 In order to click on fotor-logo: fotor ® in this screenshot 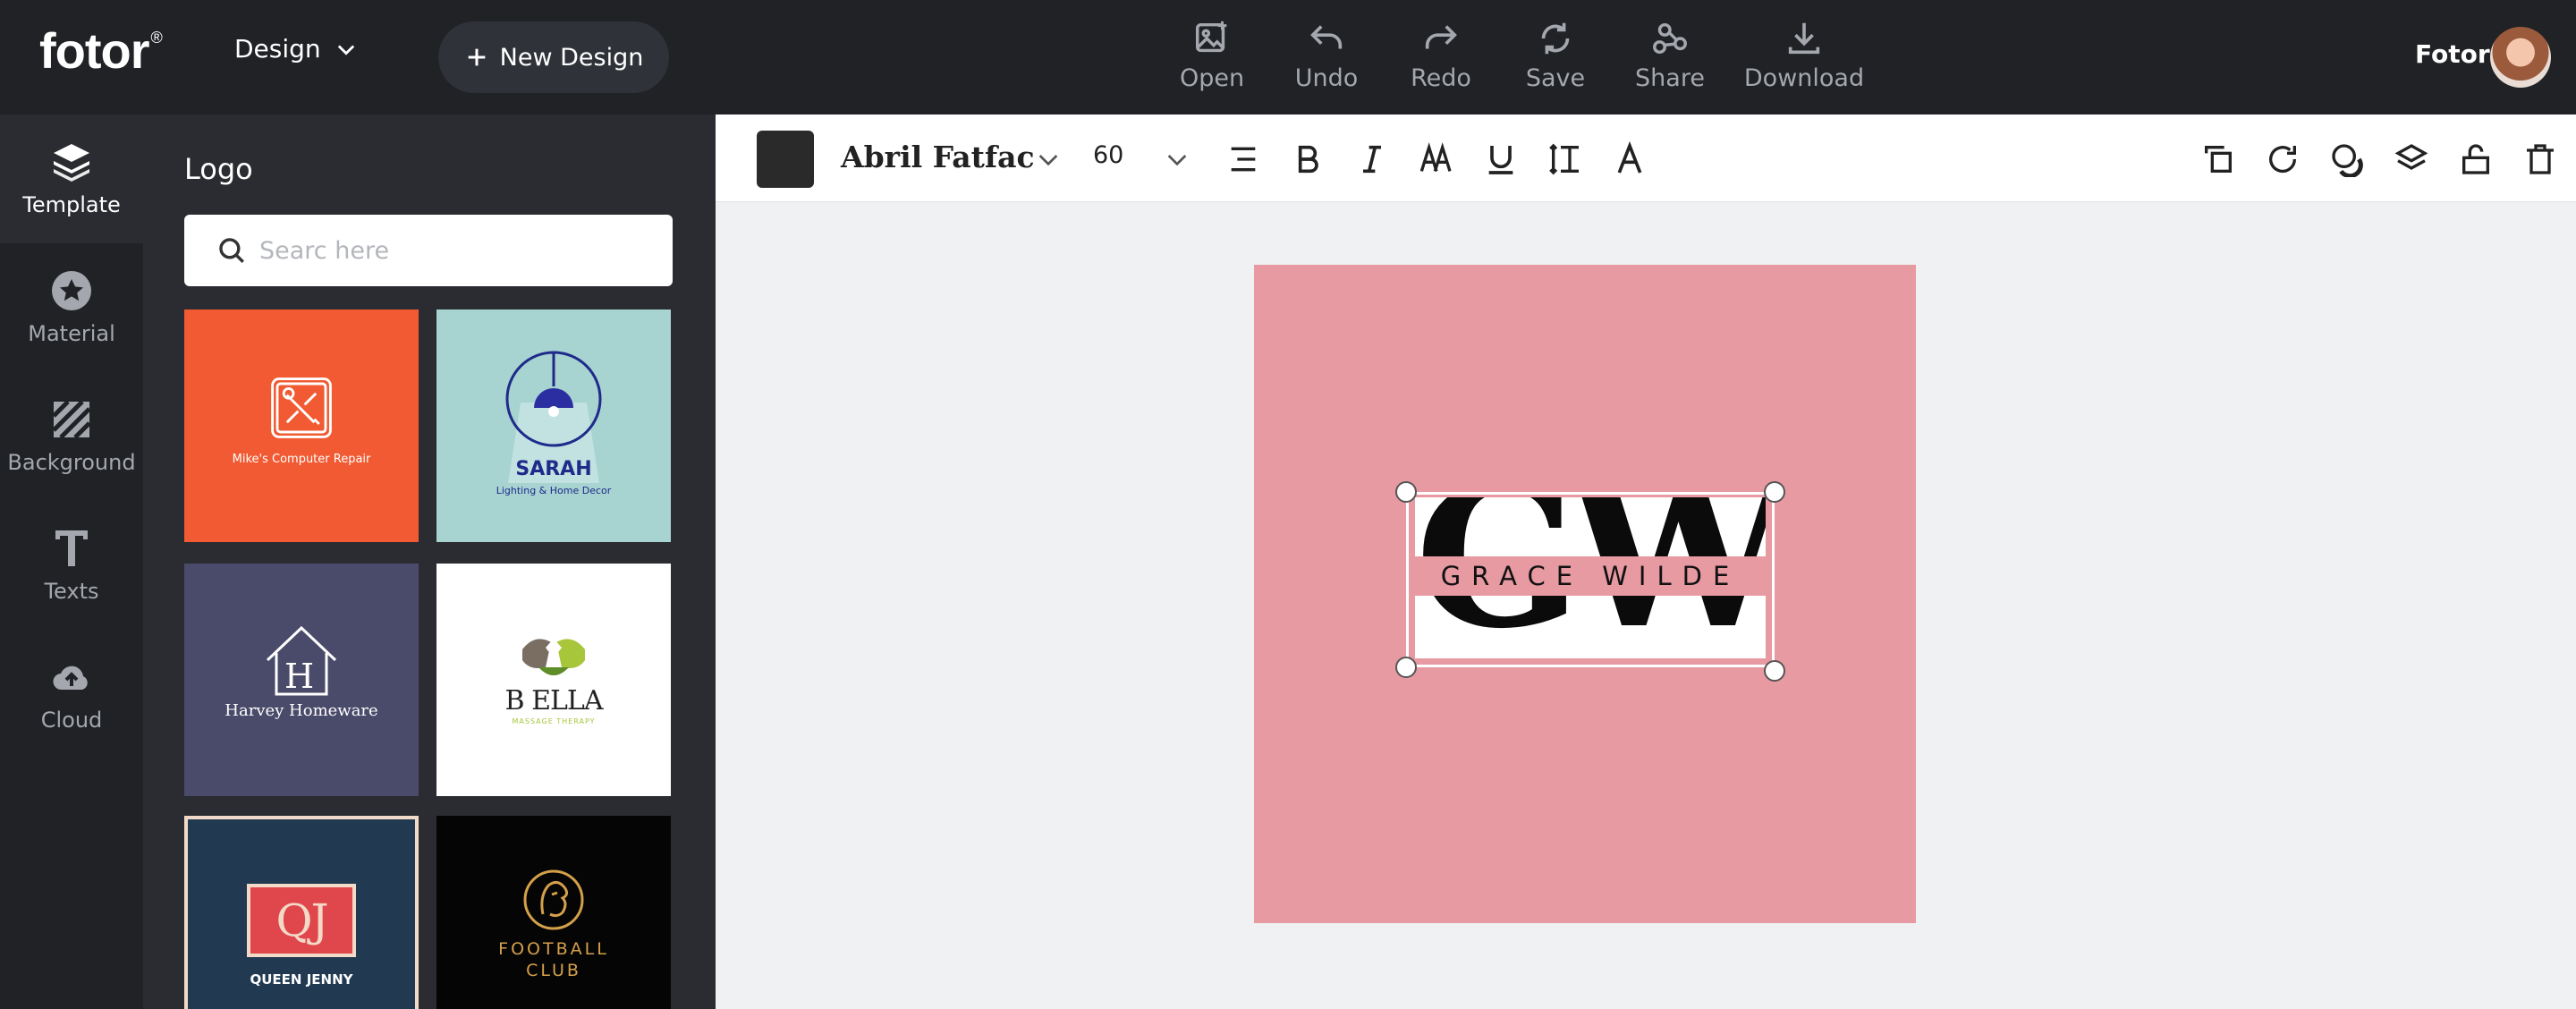, I will do `click(101, 50)`.